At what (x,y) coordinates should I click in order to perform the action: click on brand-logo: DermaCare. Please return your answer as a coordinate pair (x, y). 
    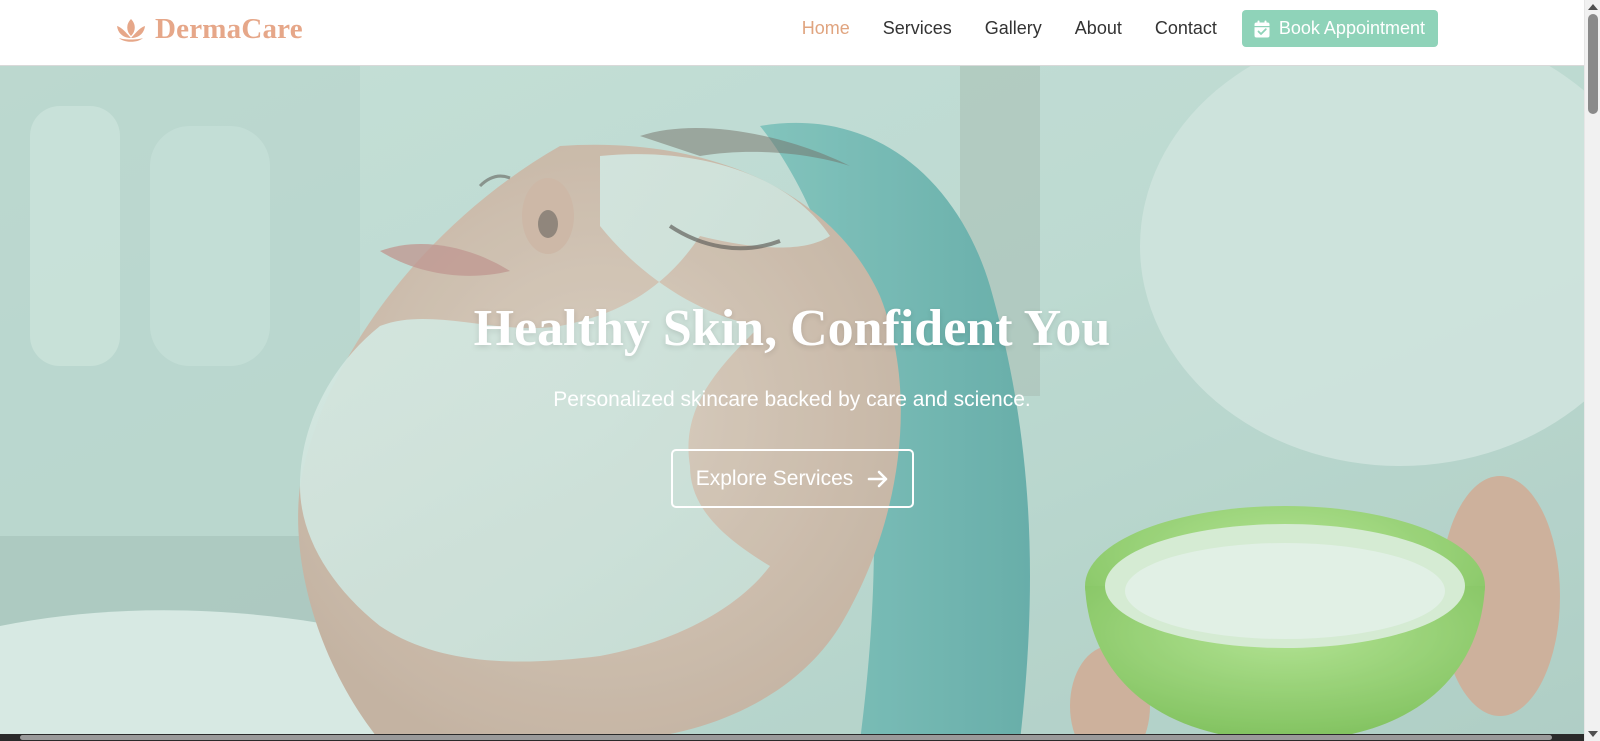
    Looking at the image, I should click on (209, 29).